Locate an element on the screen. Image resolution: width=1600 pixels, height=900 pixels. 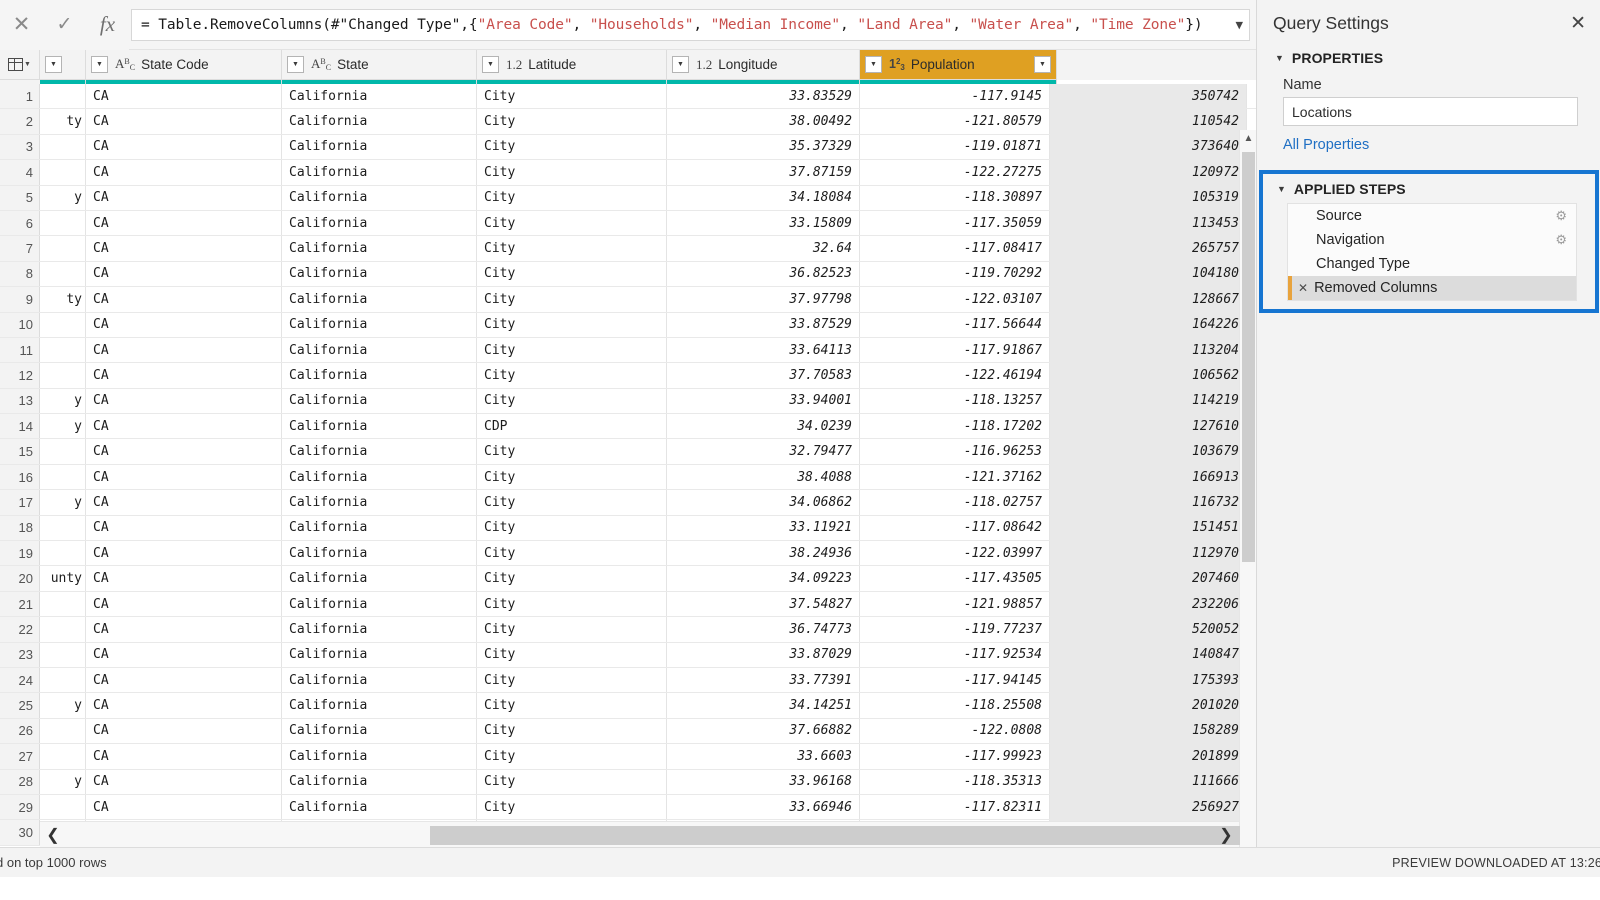
table-cell: -122.27275 is located at coordinates (955, 172).